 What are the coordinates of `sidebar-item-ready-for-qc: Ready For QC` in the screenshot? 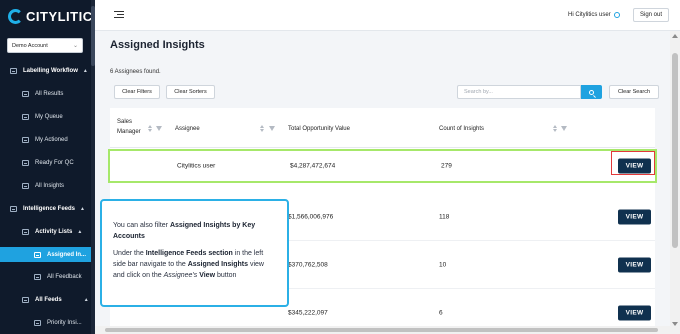 It's located at (48, 163).